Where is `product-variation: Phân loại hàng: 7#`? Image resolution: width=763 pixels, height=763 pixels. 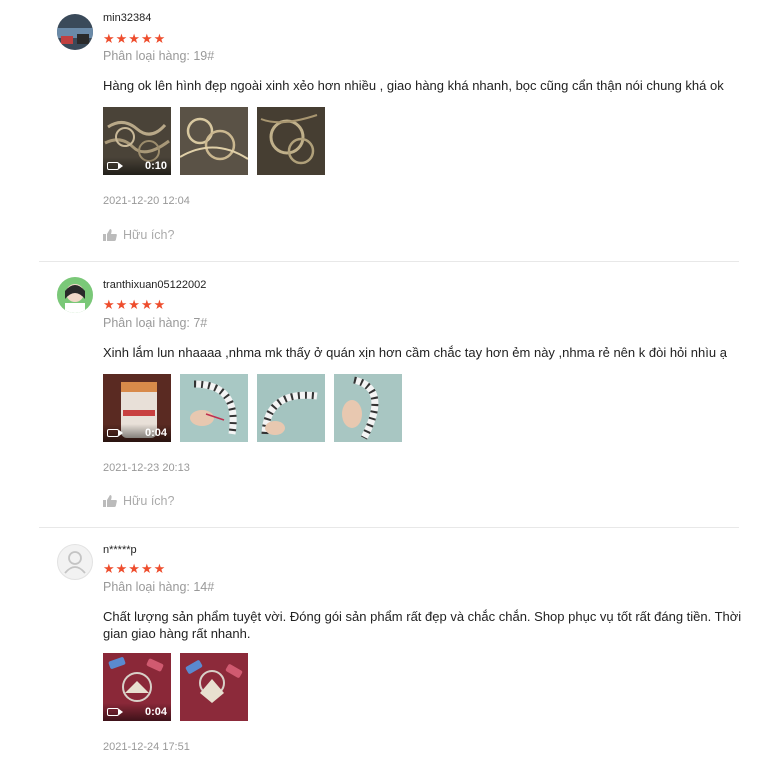 product-variation: Phân loại hàng: 7# is located at coordinates (155, 323).